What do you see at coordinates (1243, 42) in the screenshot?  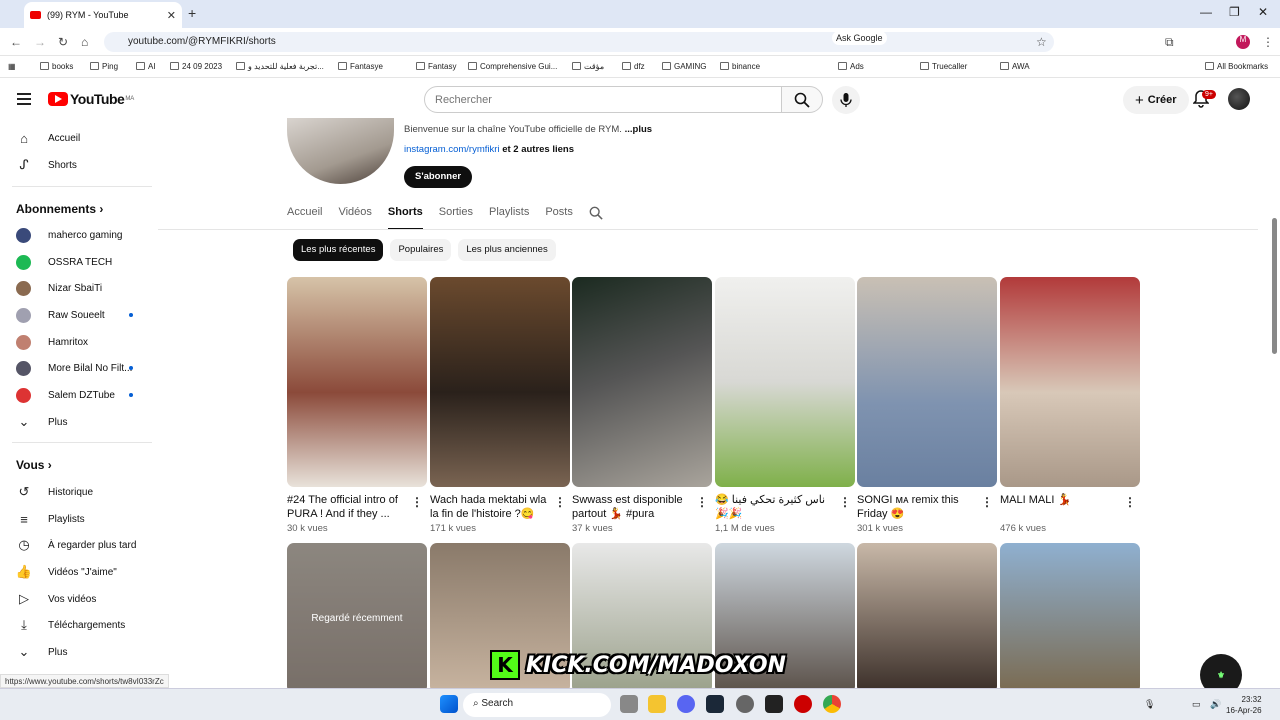 I see `profile-icon: M` at bounding box center [1243, 42].